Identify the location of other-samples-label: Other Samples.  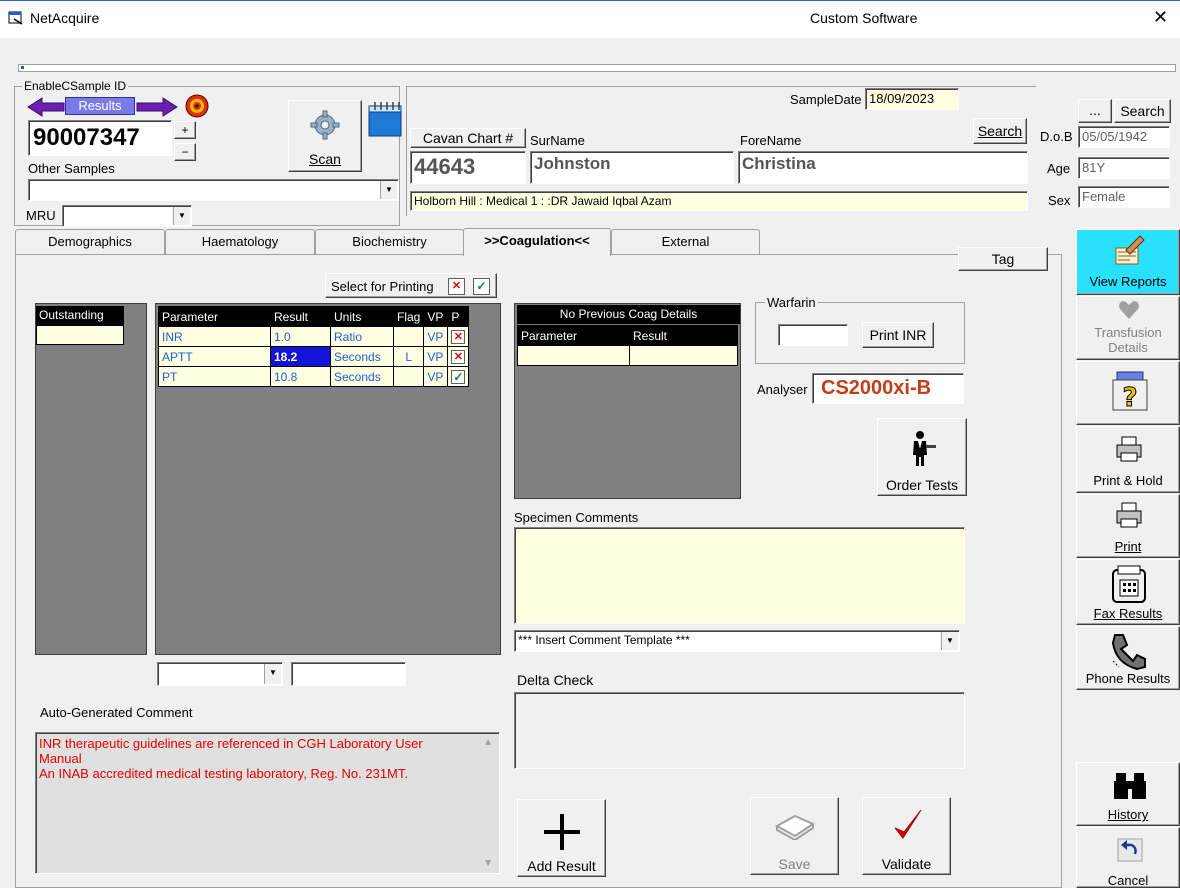
(71, 168).